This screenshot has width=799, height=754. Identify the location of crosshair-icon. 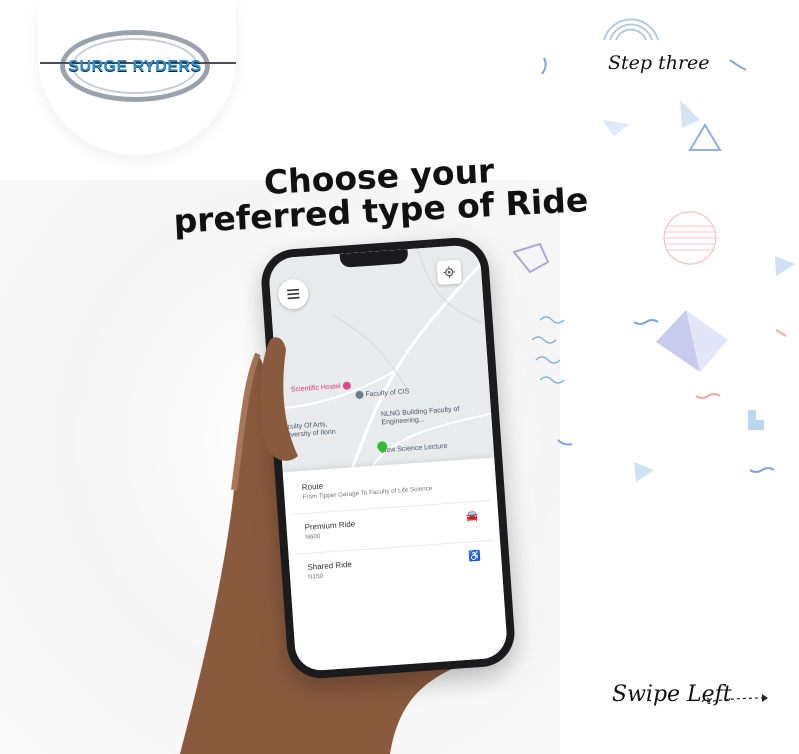
(449, 272).